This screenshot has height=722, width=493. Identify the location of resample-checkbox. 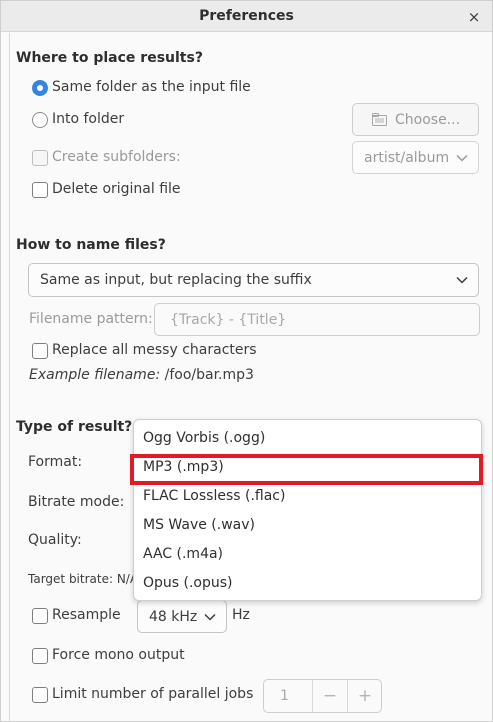
(40, 616).